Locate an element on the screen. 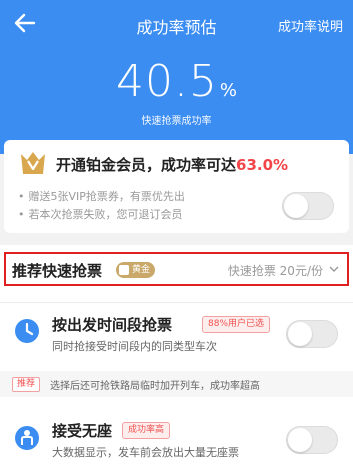  recommend-tip: 推荐 选择后还可抢铁路局临时加开列车，成功率超高 is located at coordinates (176, 384).